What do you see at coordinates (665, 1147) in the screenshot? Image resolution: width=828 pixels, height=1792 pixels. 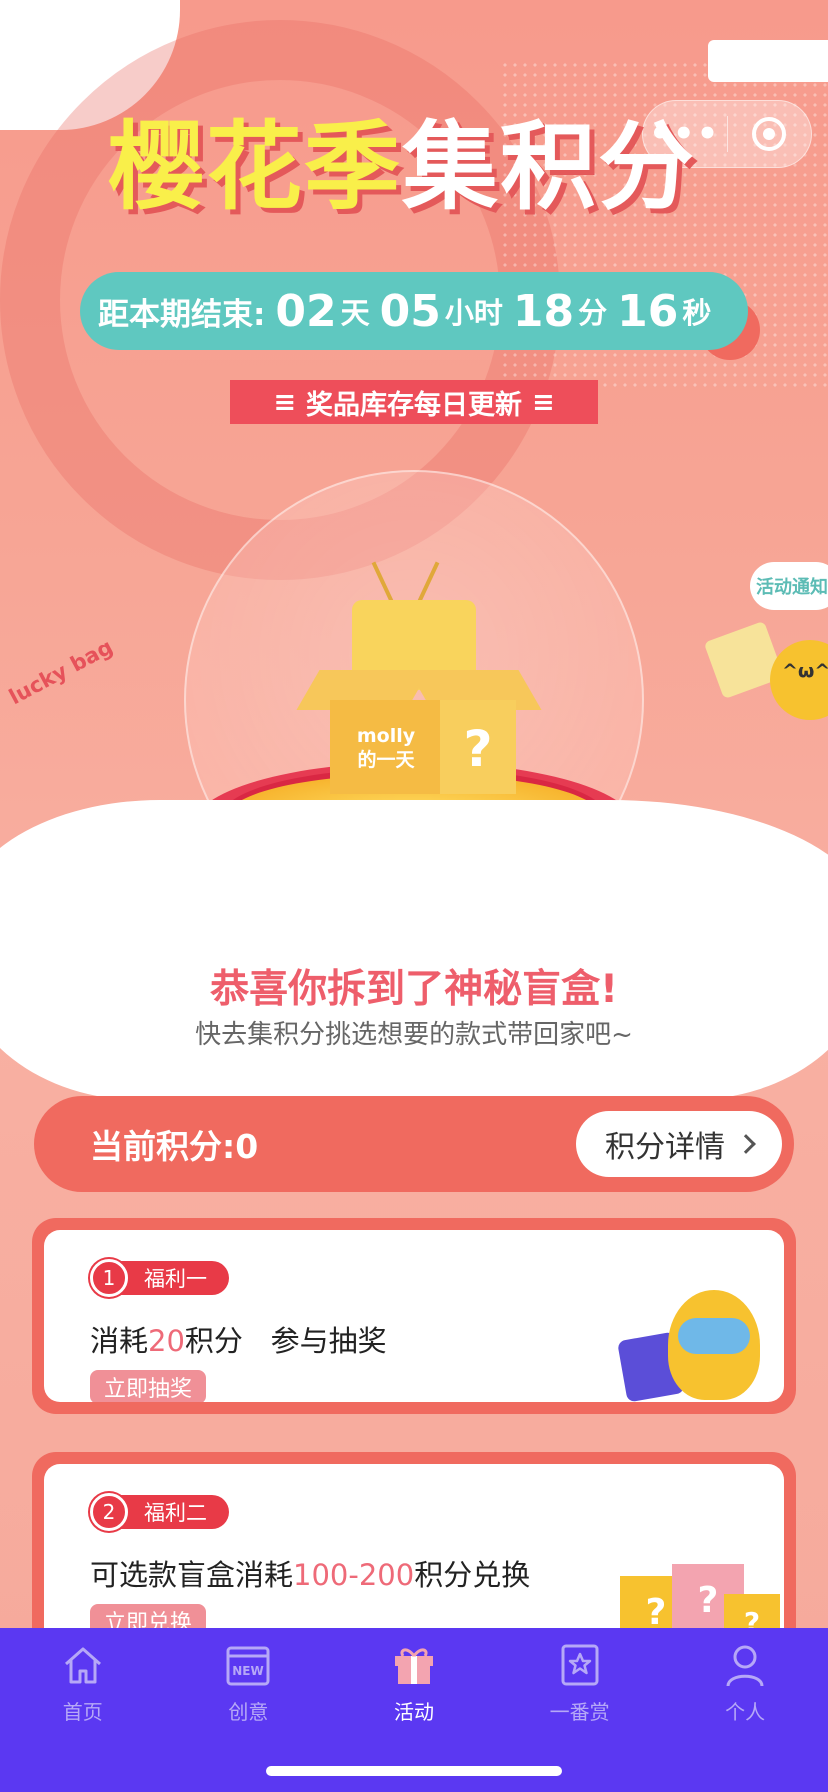 I see `points-detail-label: 积分详情` at bounding box center [665, 1147].